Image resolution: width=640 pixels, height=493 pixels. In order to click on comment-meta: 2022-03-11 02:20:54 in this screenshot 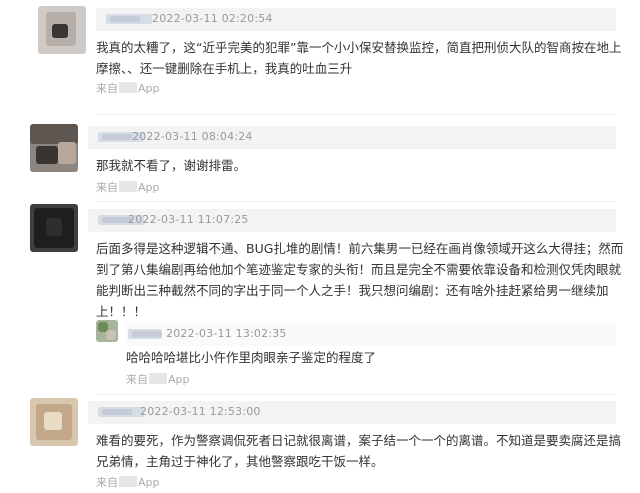, I will do `click(356, 19)`.